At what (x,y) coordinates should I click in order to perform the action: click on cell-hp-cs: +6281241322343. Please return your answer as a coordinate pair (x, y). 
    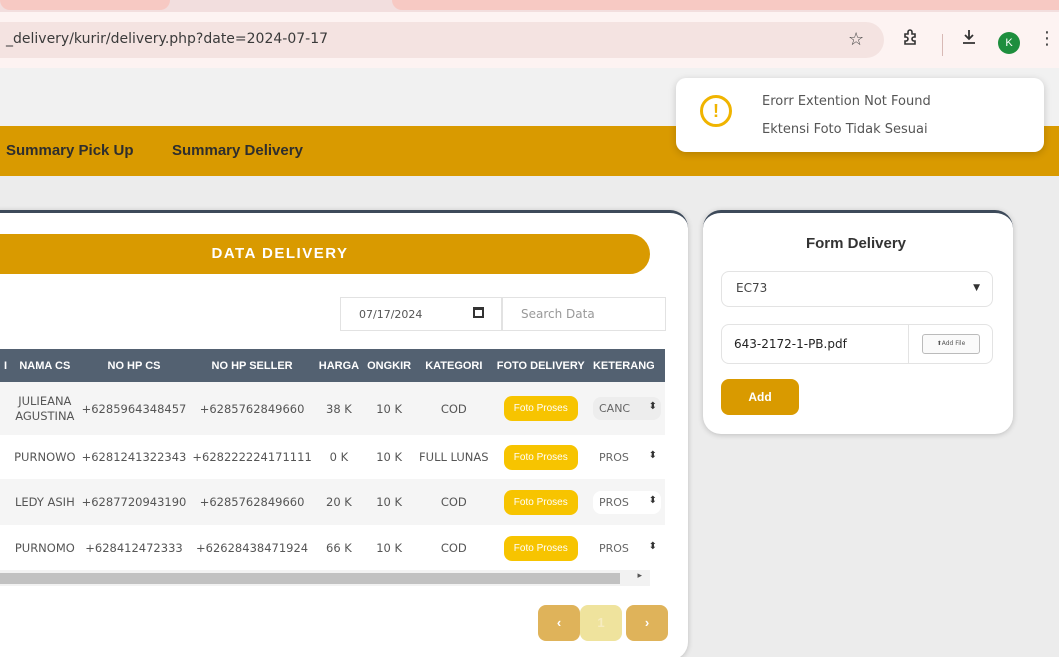
    Looking at the image, I should click on (134, 457).